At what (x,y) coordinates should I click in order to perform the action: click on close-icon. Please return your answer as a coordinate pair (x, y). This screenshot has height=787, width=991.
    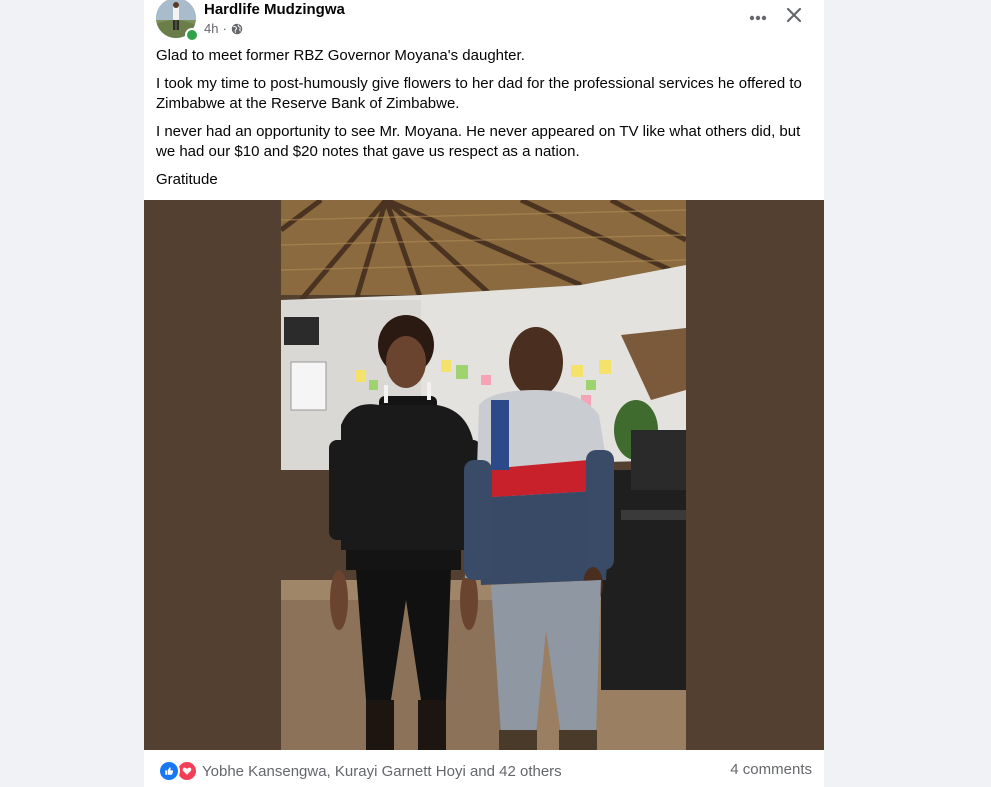
    Looking at the image, I should click on (794, 17).